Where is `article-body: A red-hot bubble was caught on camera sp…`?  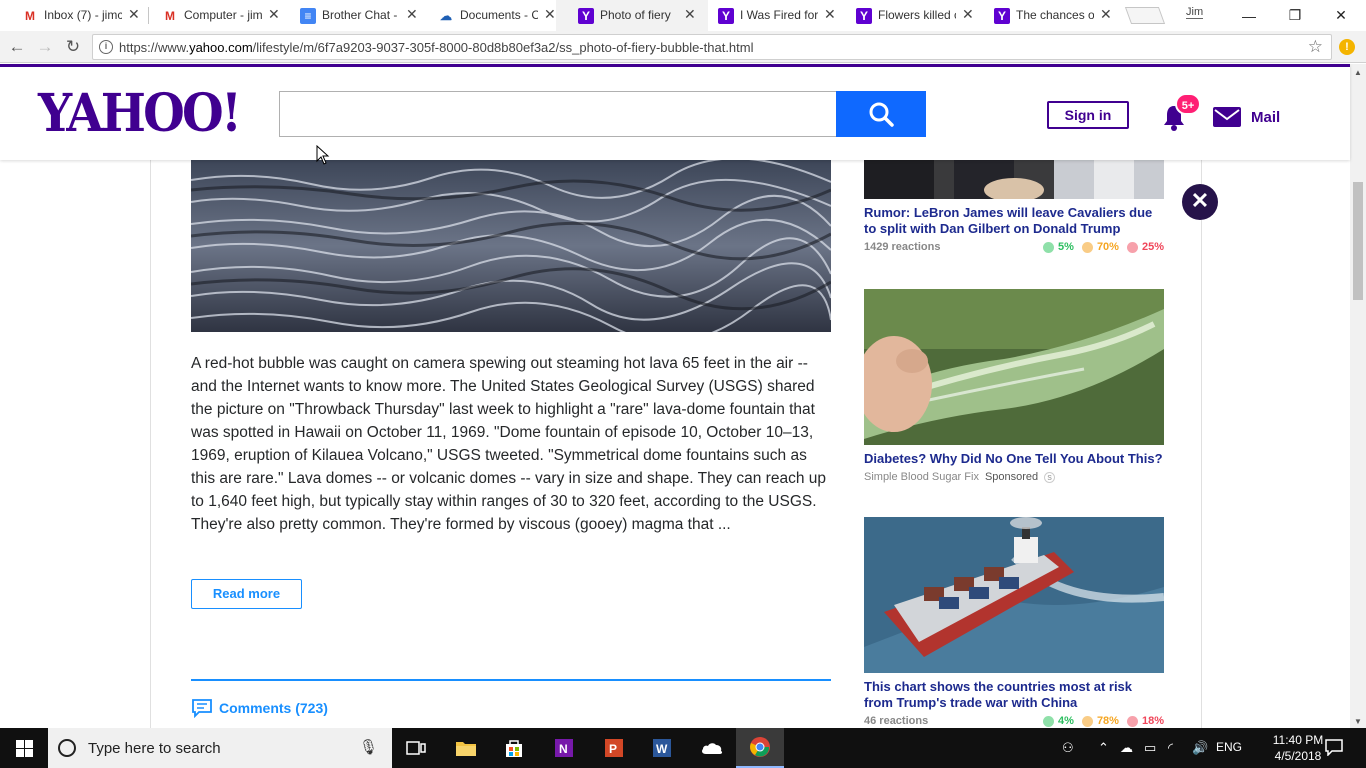
article-body: A red-hot bubble was caught on camera sp… is located at coordinates (508, 444).